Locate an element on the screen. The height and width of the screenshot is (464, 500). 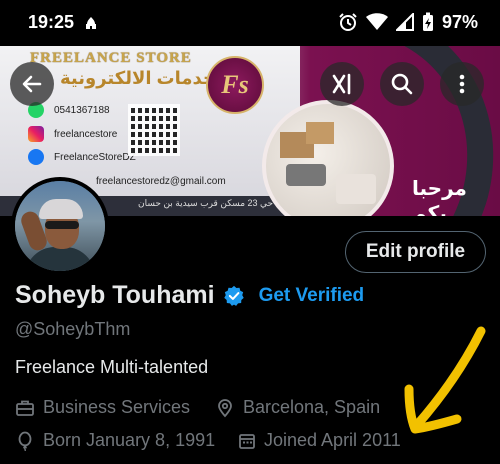
more-button is located at coordinates (462, 84).